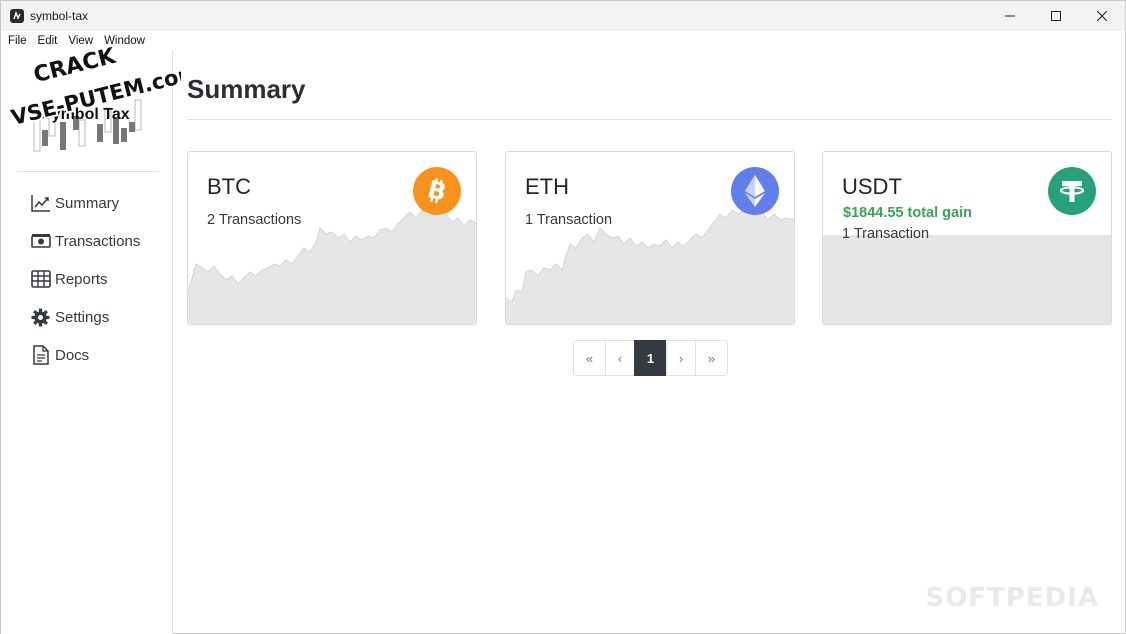 Image resolution: width=1126 pixels, height=634 pixels. Describe the element at coordinates (437, 191) in the screenshot. I see `bitcoin-icon: B` at that location.